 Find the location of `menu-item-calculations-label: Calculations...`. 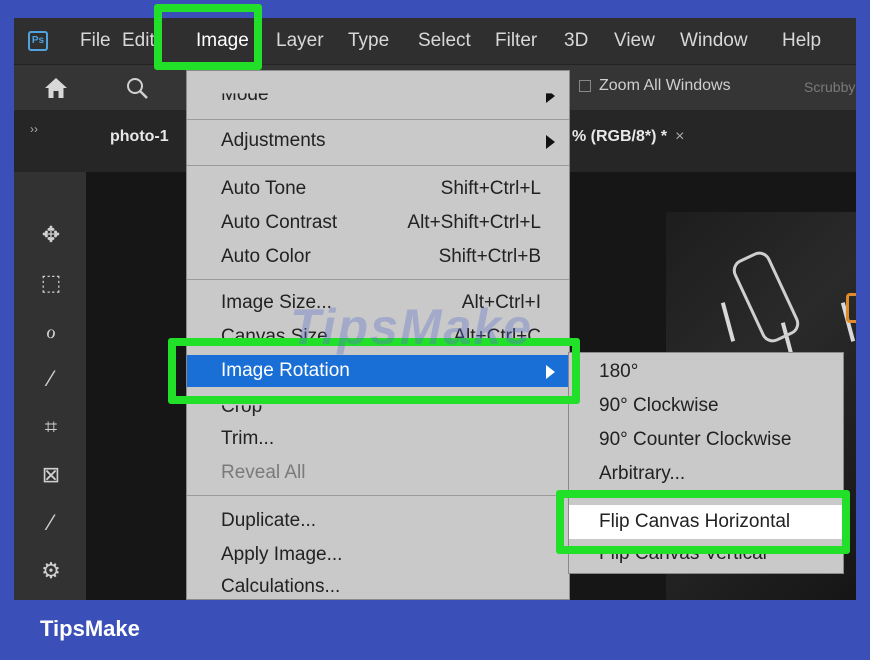

menu-item-calculations-label: Calculations... is located at coordinates (281, 586).